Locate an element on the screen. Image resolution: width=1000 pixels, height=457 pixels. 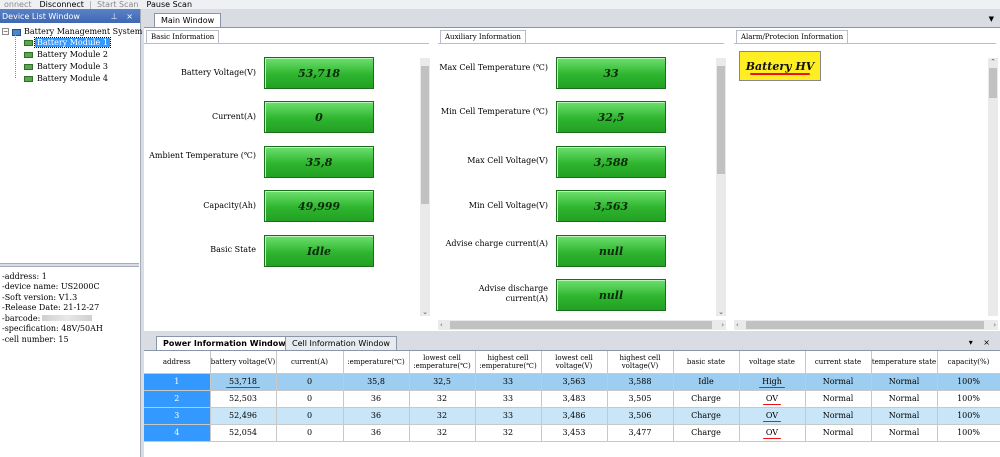
cell-voltage-state: OV is located at coordinates (772, 416).